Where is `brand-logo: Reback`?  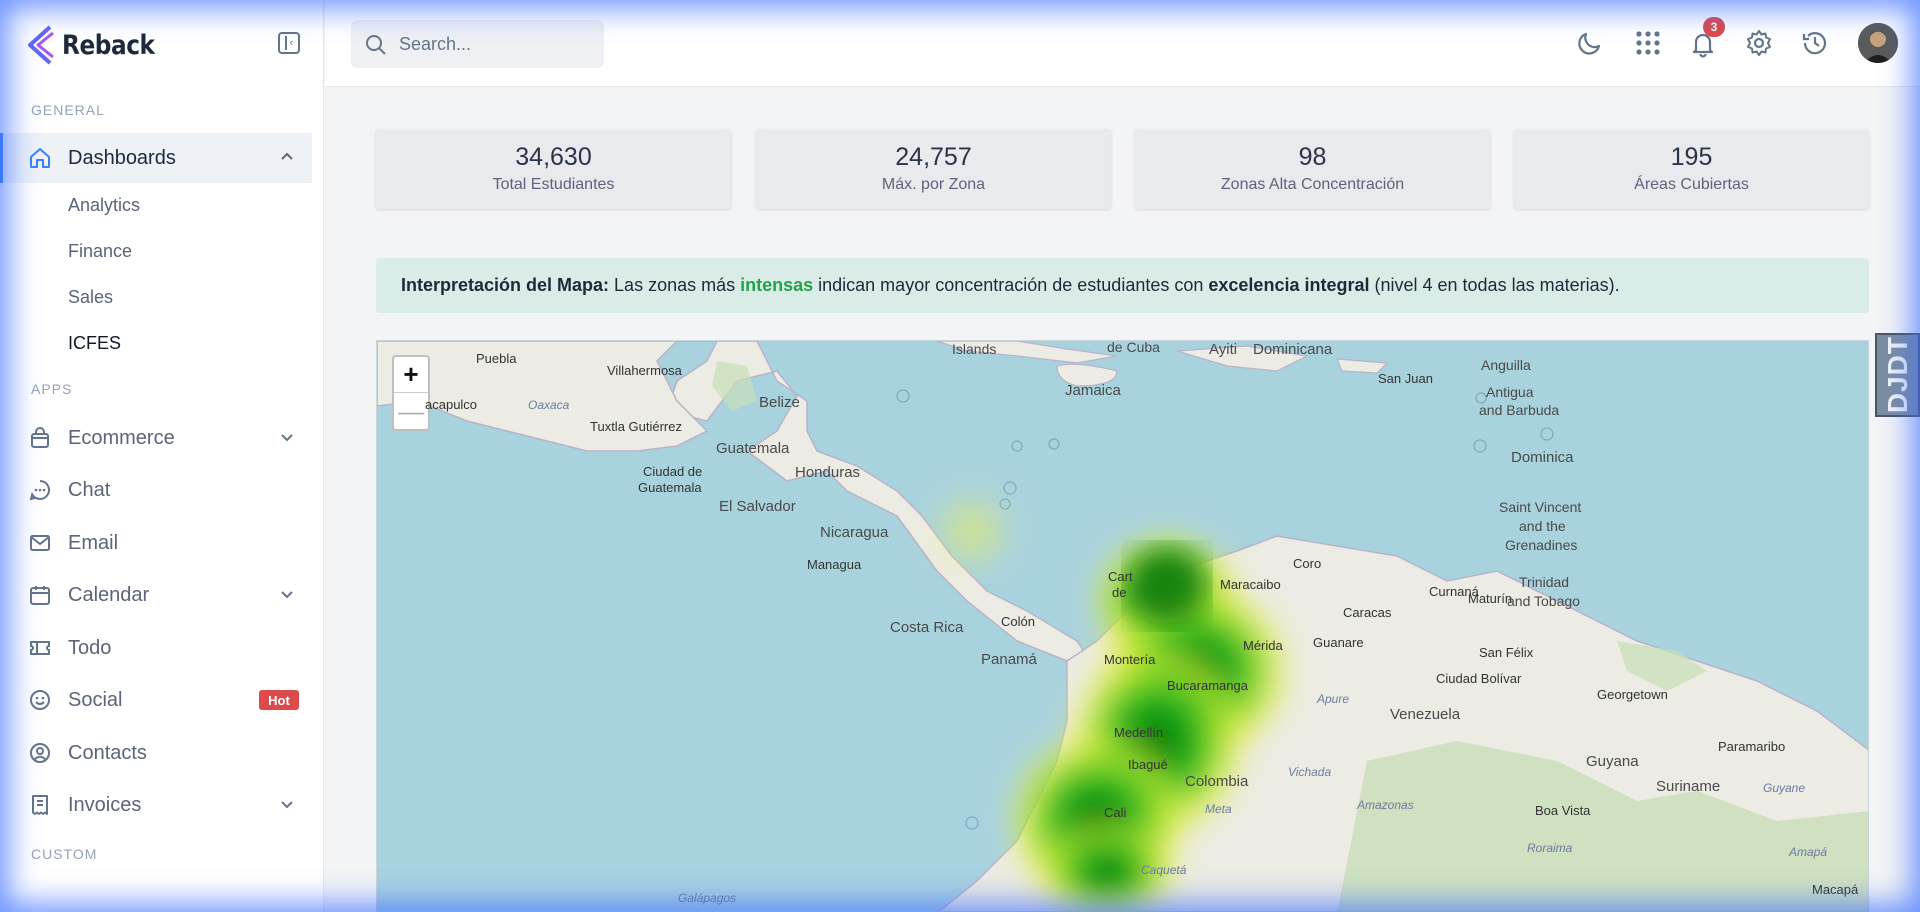
brand-logo: Reback is located at coordinates (98, 45).